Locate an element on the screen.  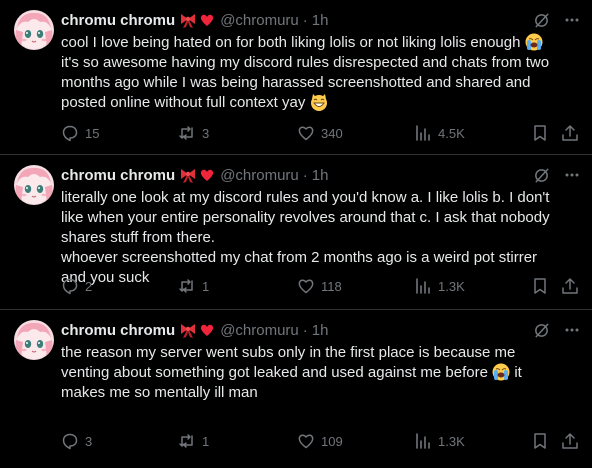
reply-button: 15 is located at coordinates (80, 133).